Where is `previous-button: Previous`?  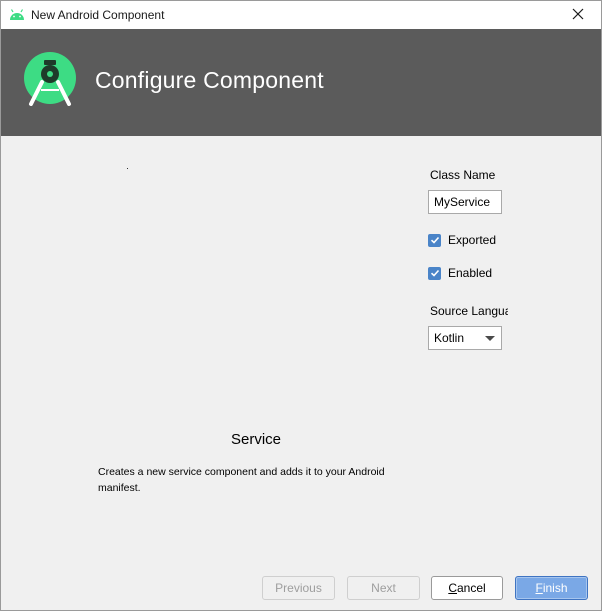
previous-button: Previous is located at coordinates (298, 588).